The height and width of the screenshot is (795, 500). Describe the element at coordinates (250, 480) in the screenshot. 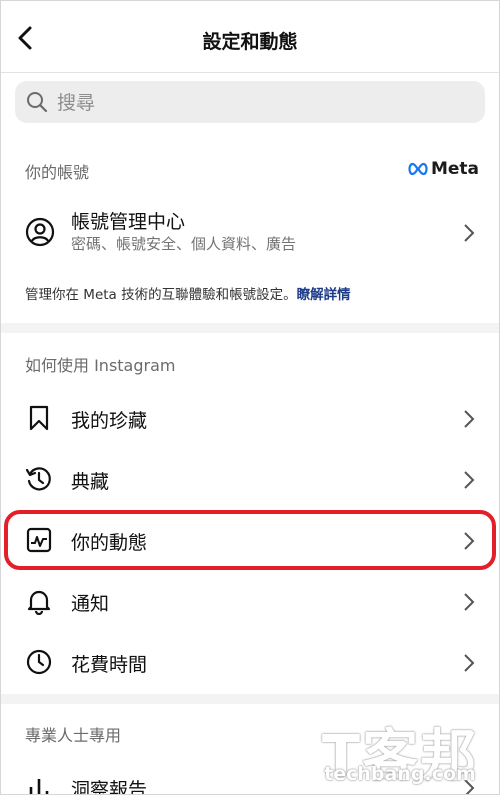

I see `menu-item-archive: 典藏` at that location.